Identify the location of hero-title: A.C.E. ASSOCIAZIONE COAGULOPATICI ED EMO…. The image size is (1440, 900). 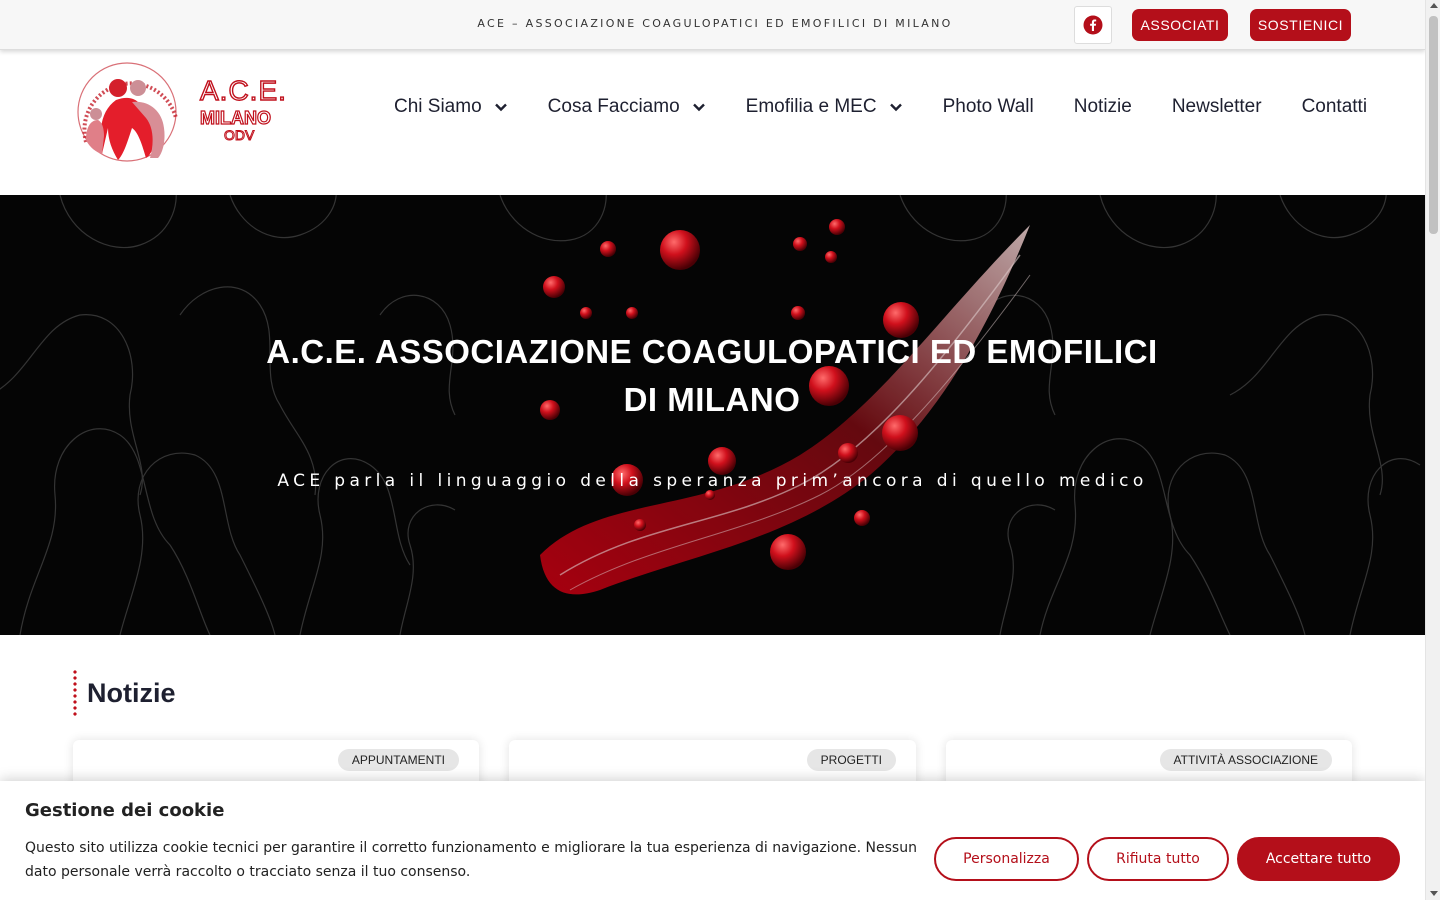
(712, 375).